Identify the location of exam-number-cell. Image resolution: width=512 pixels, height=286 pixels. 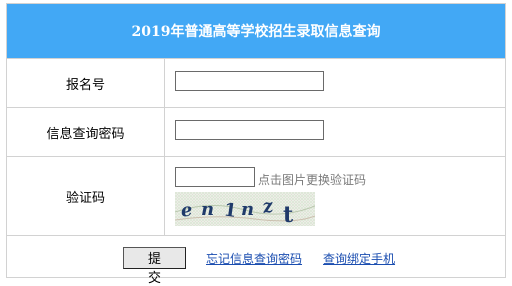
(335, 83).